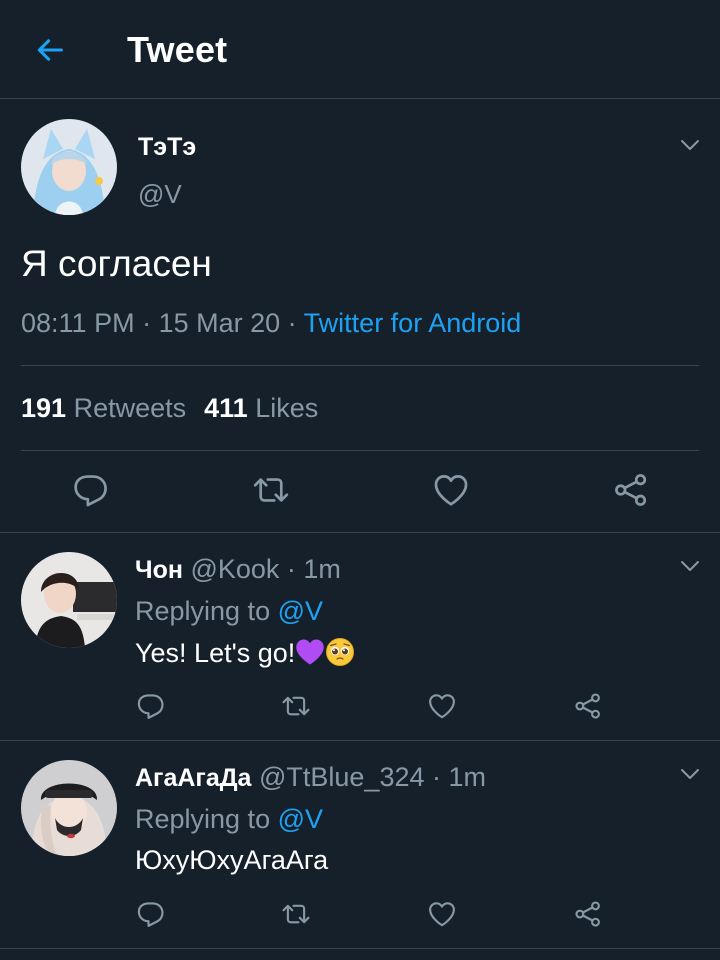 The image size is (720, 960). What do you see at coordinates (226, 408) in the screenshot?
I see `likes-count: 411` at bounding box center [226, 408].